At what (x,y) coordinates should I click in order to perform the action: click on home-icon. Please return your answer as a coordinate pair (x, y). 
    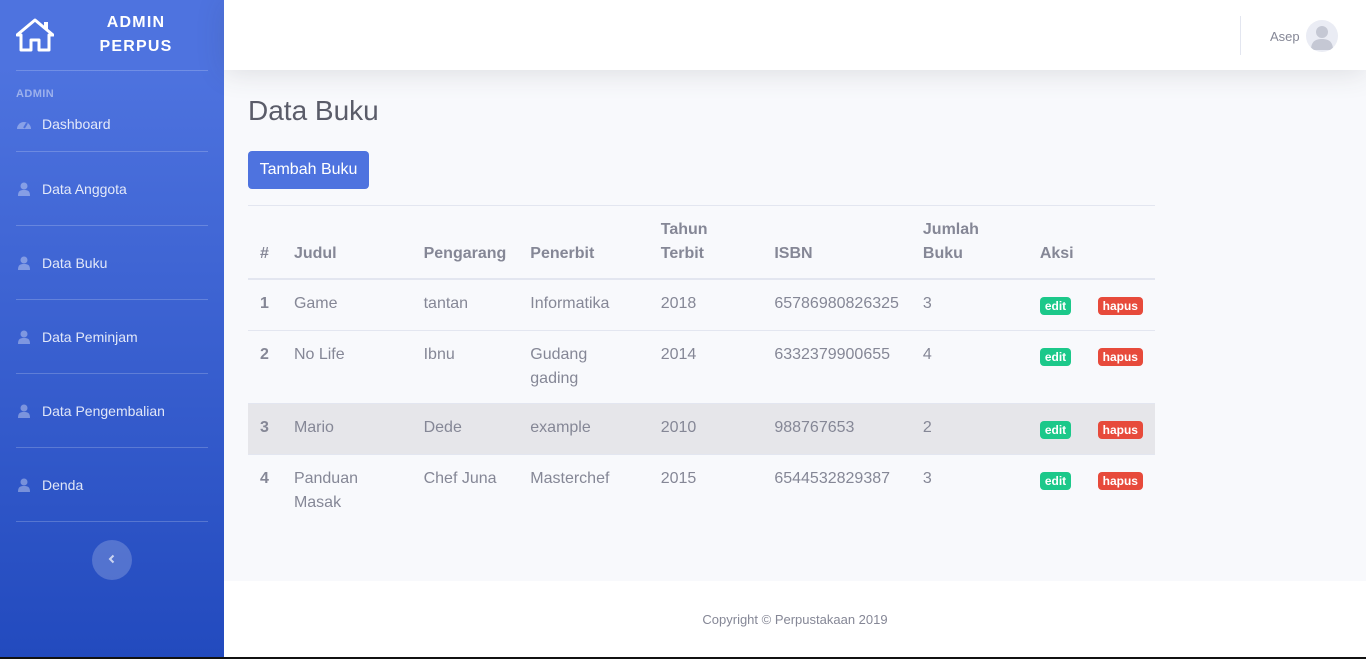
    Looking at the image, I should click on (35, 35).